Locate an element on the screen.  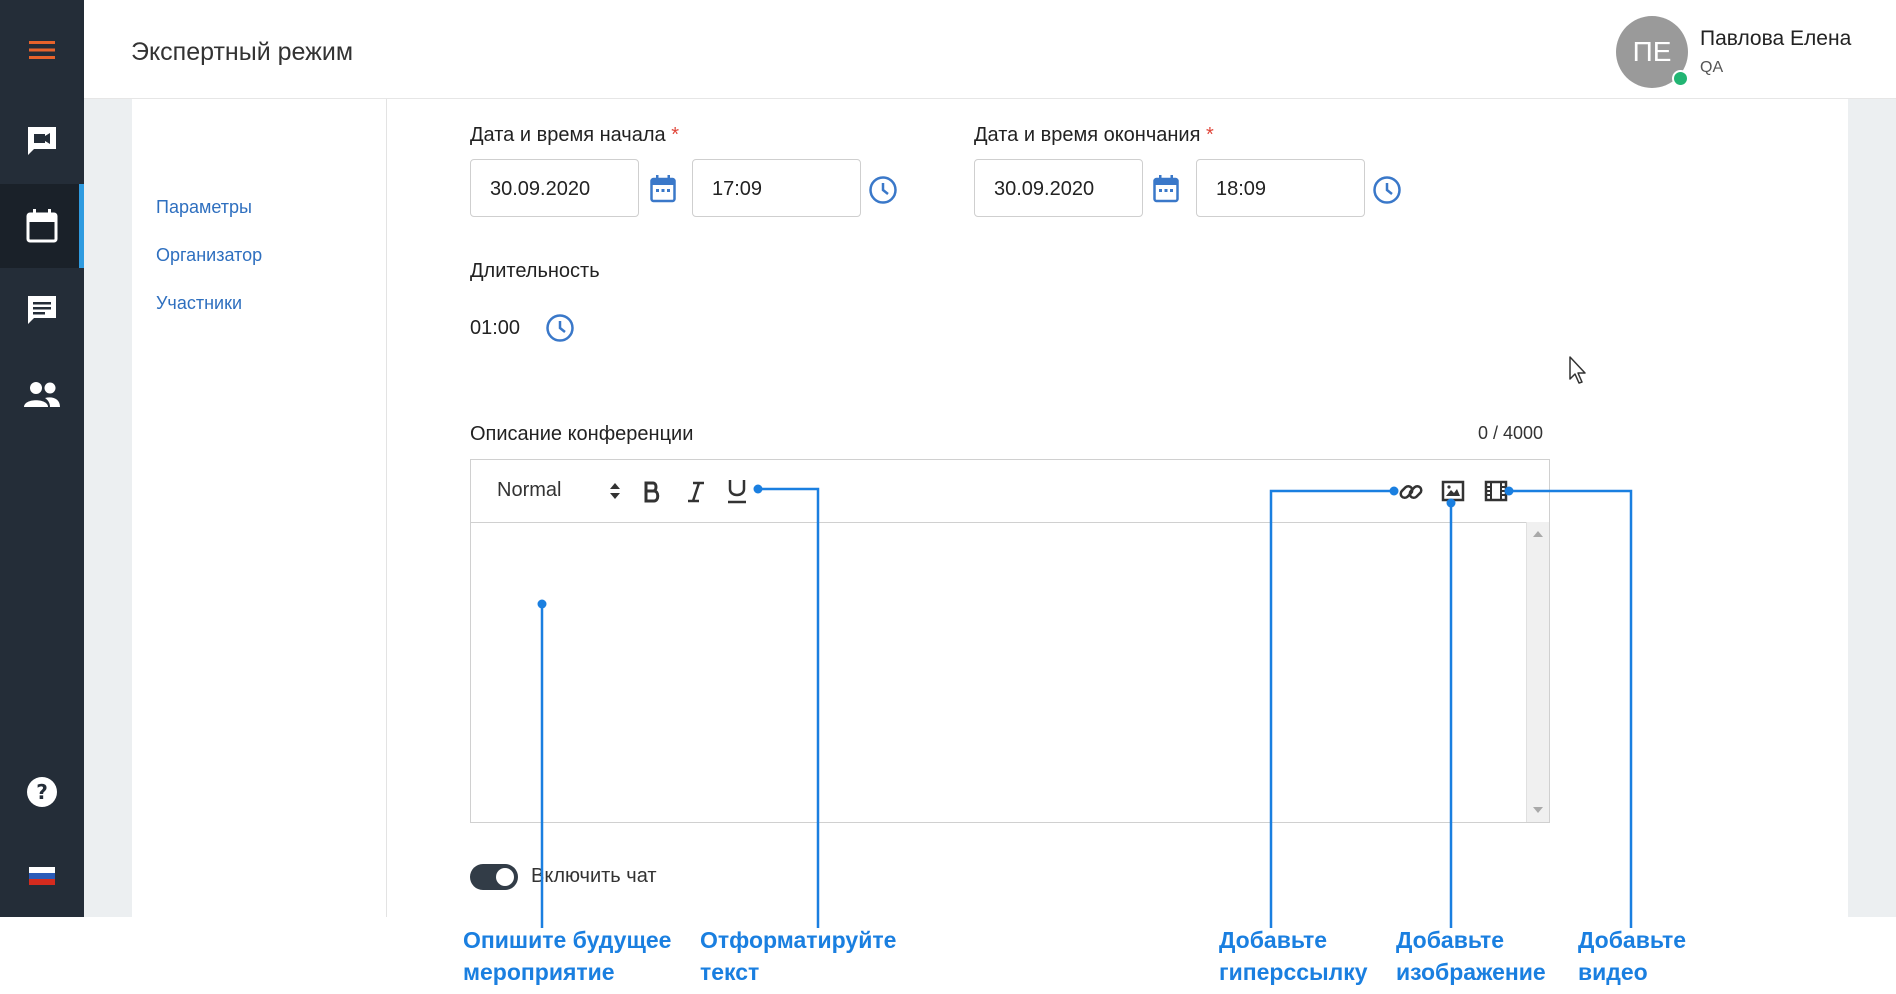
user-name: Павлова Елена is located at coordinates (1775, 39).